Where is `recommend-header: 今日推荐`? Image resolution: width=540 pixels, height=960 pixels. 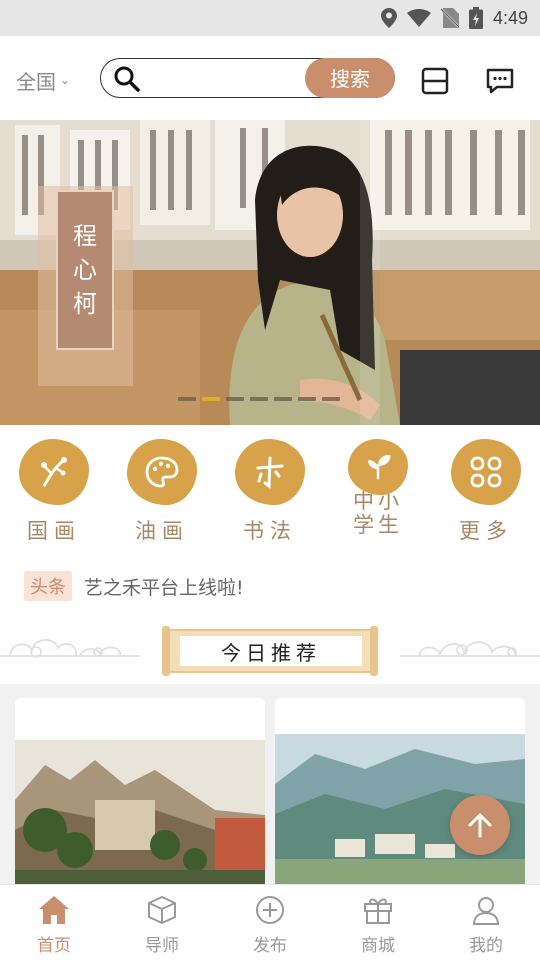
recommend-header: 今日推荐 is located at coordinates (270, 648).